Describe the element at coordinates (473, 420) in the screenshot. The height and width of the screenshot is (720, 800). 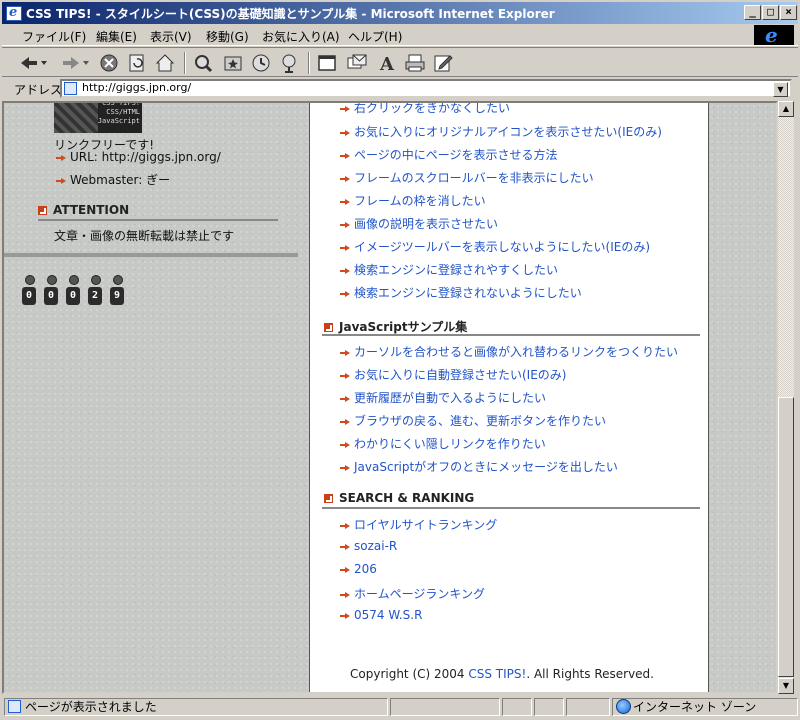
I see `js-link: ブラウザの戻る、進む、更新ボタンを作りたい` at that location.